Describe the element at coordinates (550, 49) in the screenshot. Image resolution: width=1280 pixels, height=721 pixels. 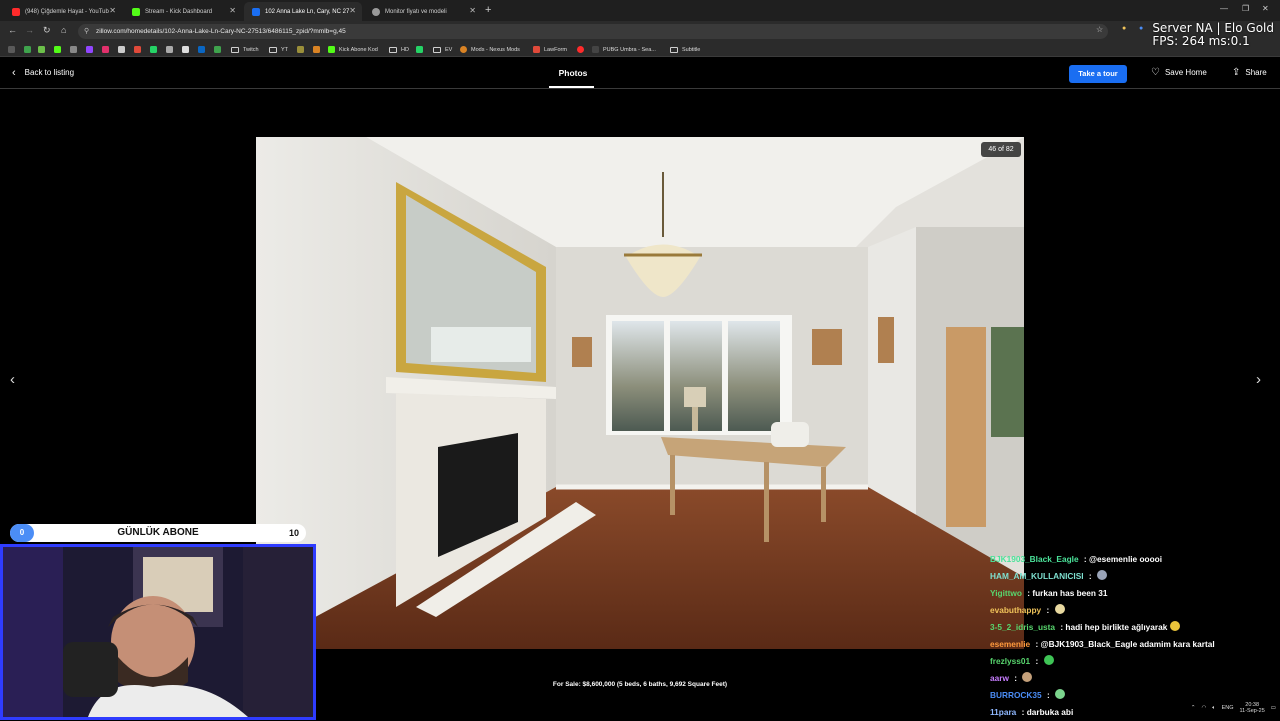
I see `bookmark-lawform: LawForm` at that location.